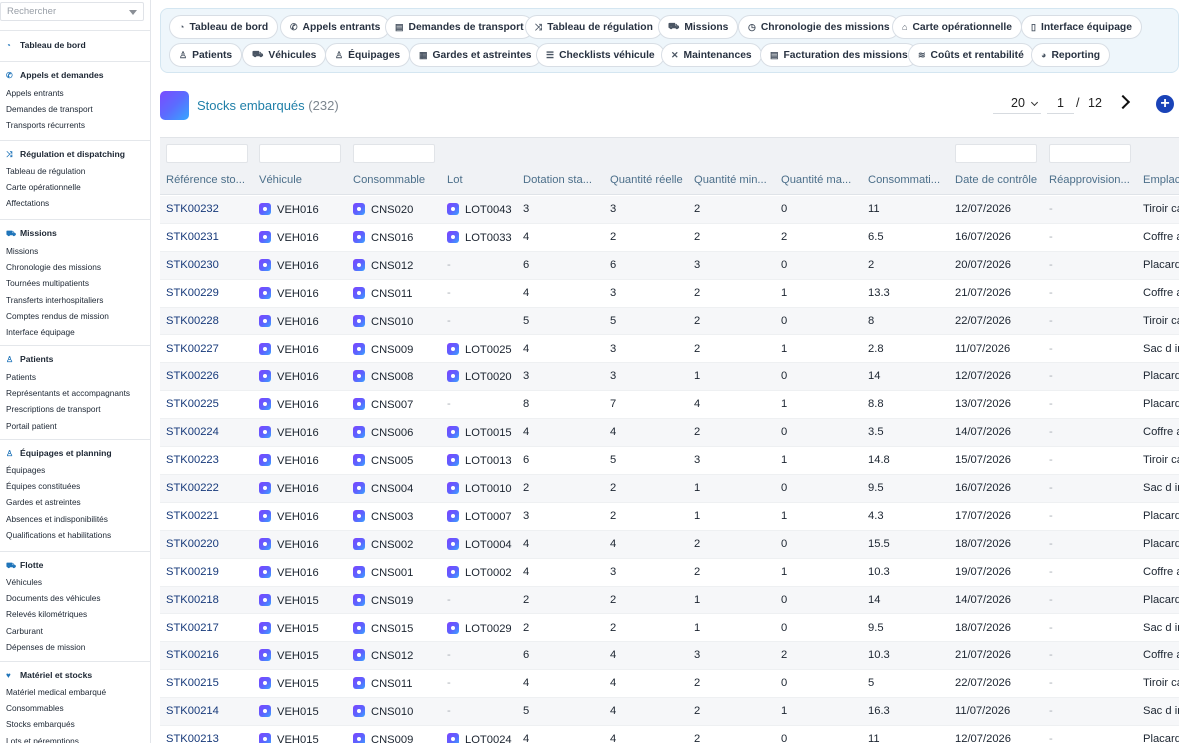 Image resolution: width=1200 pixels, height=743 pixels. I want to click on sidebar-item: Interface équipage, so click(40, 332).